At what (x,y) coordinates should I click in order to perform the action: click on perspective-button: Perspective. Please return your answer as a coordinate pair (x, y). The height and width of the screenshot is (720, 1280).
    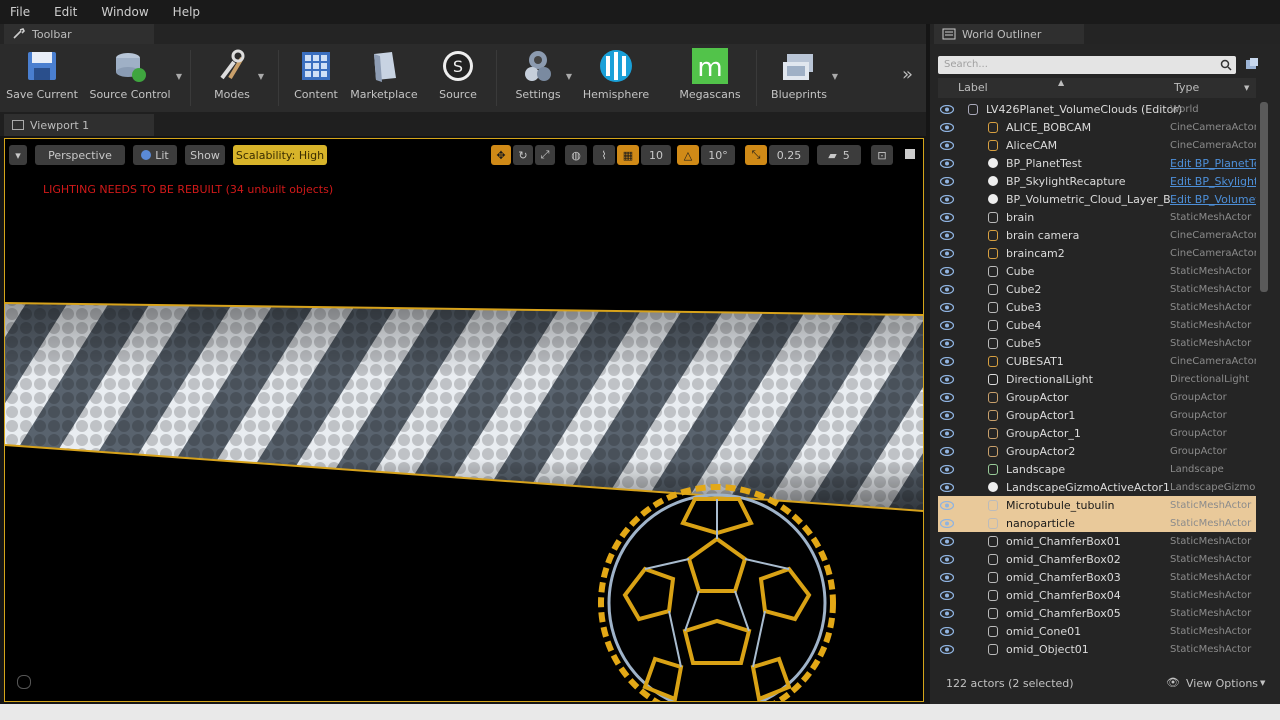
    Looking at the image, I should click on (80, 155).